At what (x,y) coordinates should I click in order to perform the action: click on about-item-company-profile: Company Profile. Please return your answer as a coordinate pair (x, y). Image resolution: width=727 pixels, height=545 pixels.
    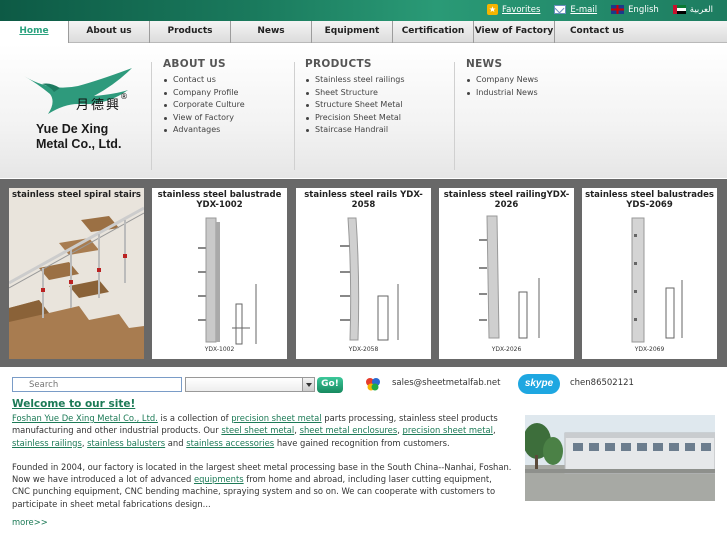
    Looking at the image, I should click on (204, 93).